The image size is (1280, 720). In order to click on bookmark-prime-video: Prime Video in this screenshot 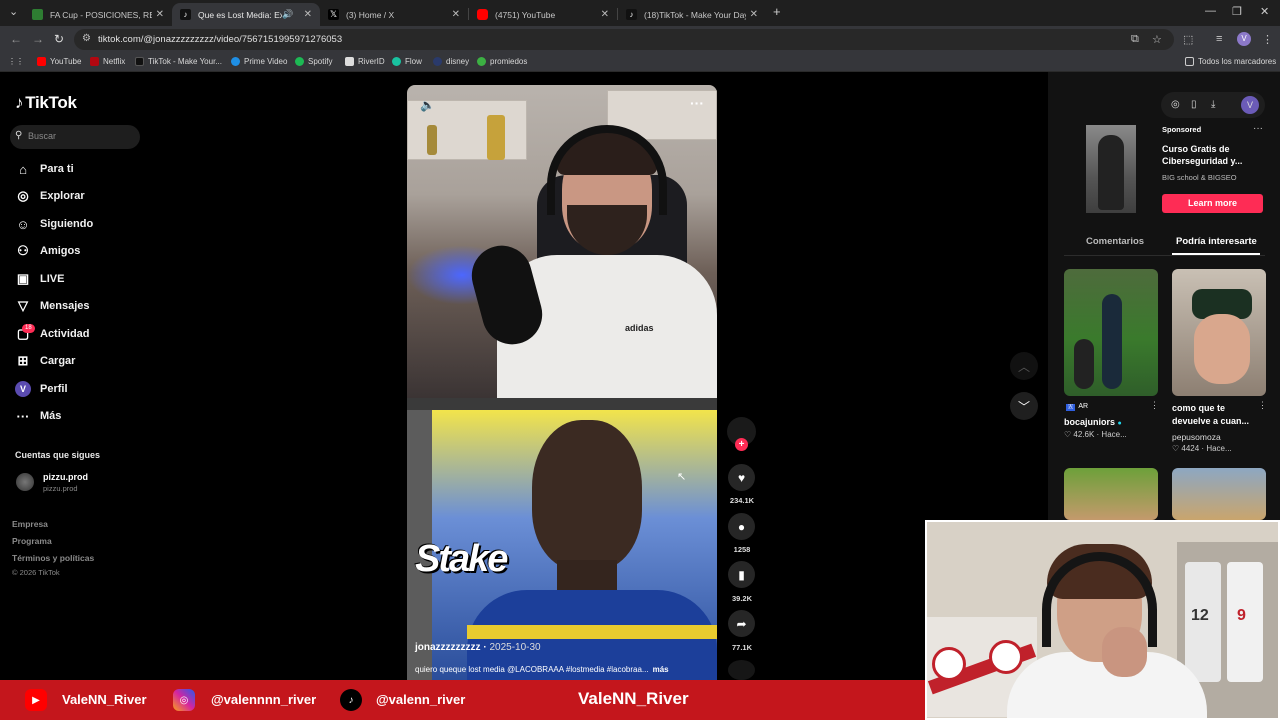, I will do `click(259, 61)`.